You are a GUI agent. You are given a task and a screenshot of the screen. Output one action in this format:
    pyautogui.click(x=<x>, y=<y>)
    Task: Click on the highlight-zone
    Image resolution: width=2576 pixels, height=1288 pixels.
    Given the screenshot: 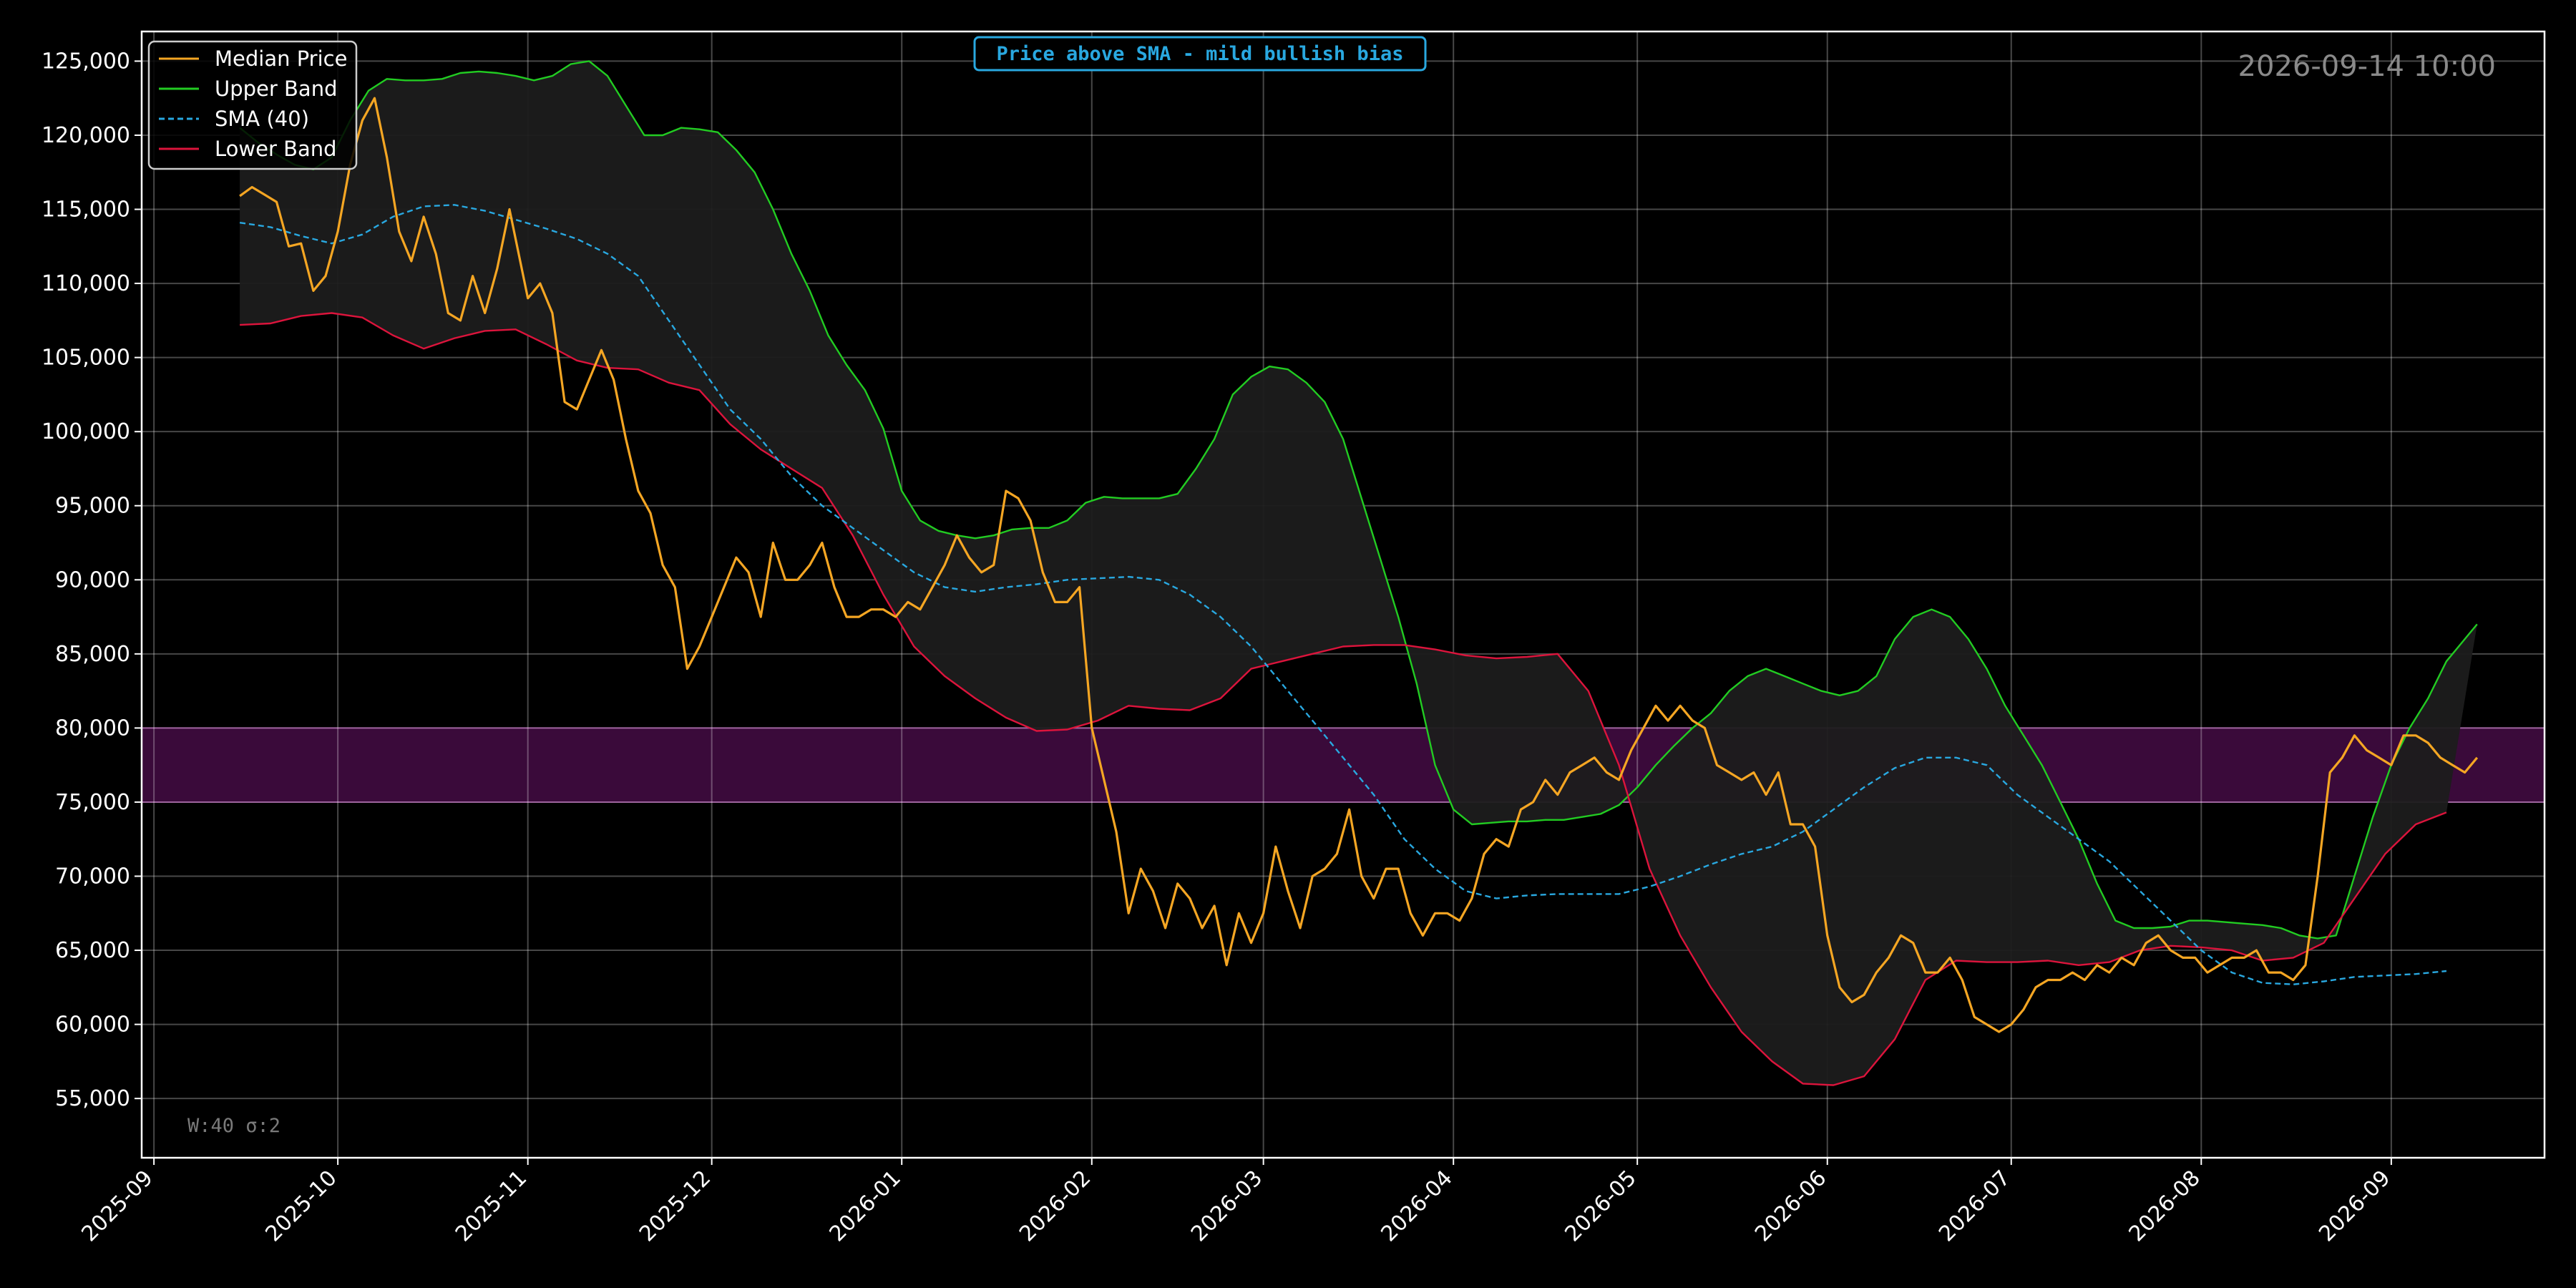 What is the action you would take?
    pyautogui.click(x=1343, y=765)
    